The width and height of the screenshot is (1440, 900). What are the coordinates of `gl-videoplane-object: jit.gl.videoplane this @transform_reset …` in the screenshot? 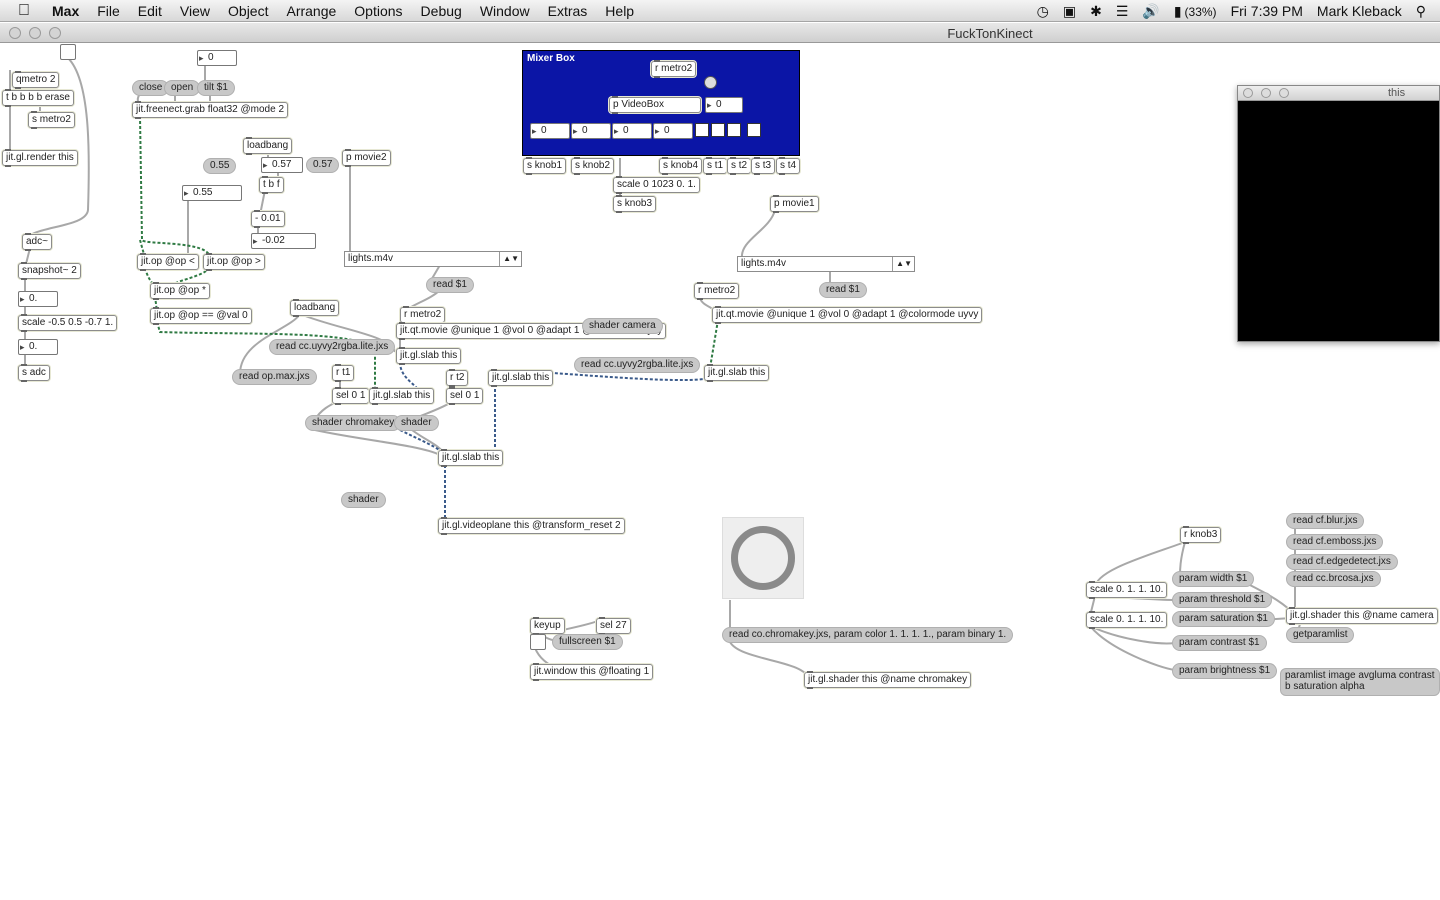 It's located at (531, 526).